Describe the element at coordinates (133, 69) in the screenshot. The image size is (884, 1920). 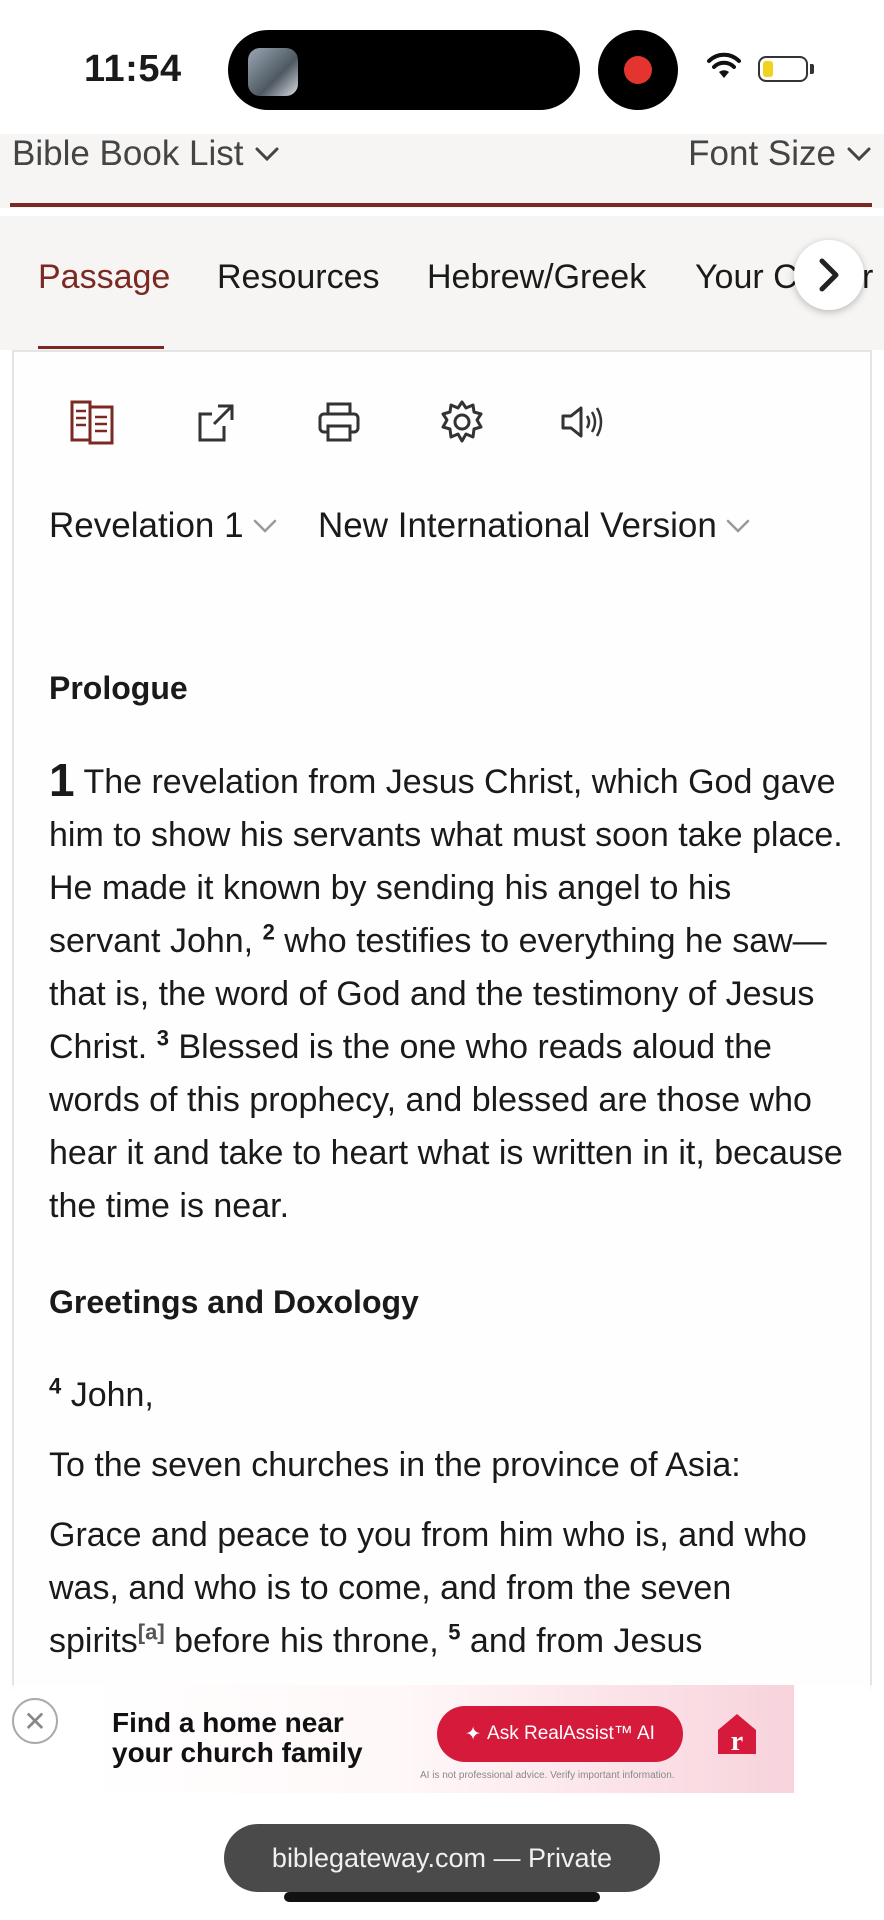
I see `clock: 11:54` at that location.